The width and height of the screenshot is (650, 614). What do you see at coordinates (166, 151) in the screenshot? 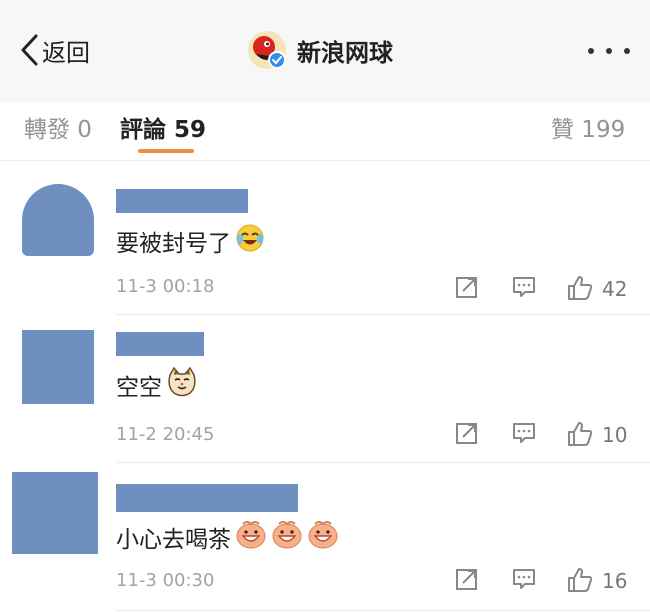
I see `tab-active-indicator` at bounding box center [166, 151].